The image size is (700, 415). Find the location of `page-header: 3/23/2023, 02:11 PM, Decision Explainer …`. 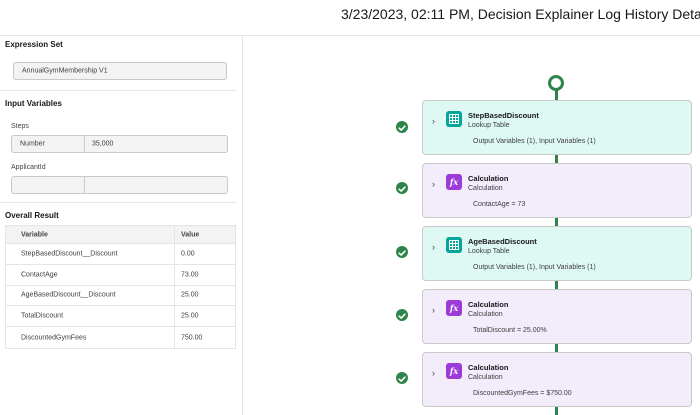

page-header: 3/23/2023, 02:11 PM, Decision Explainer … is located at coordinates (350, 18).